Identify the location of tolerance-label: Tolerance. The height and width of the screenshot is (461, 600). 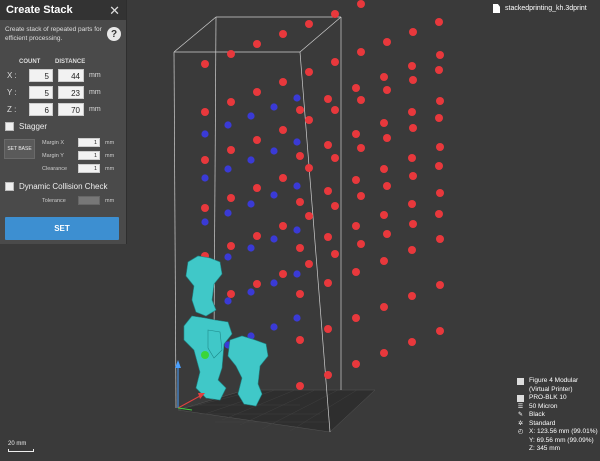
(54, 200).